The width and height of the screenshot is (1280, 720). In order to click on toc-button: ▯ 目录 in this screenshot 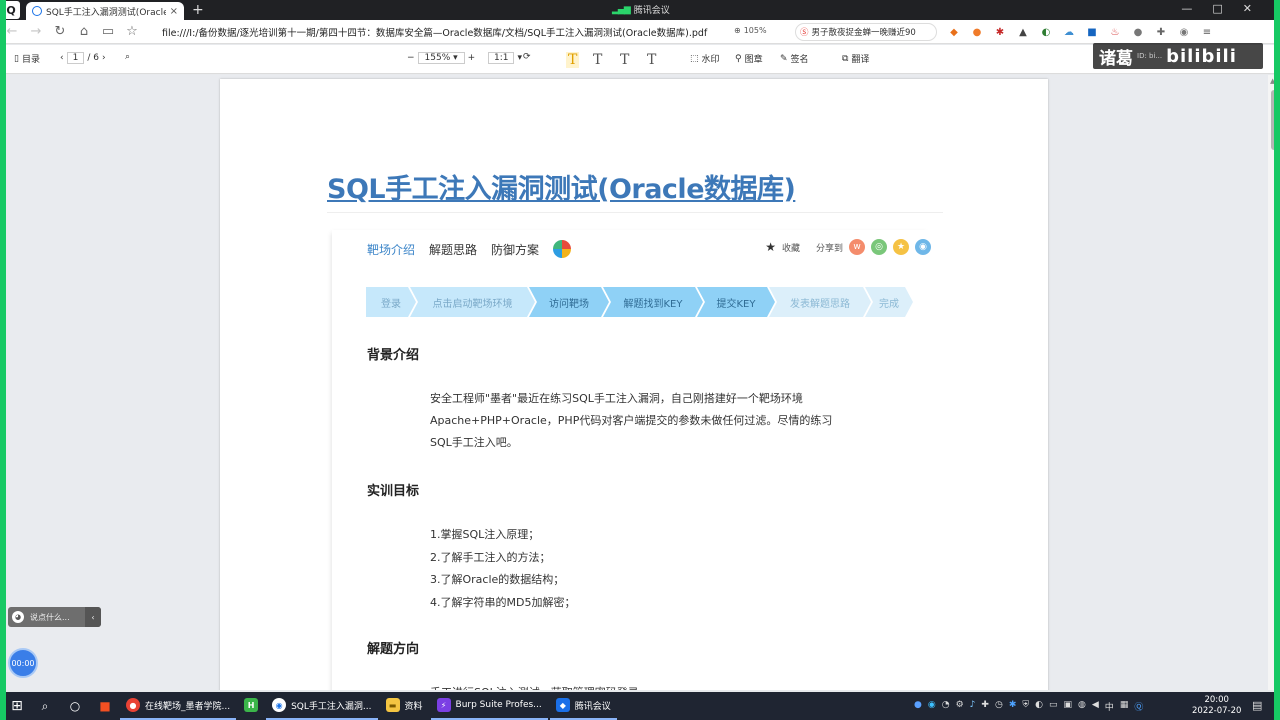, I will do `click(27, 59)`.